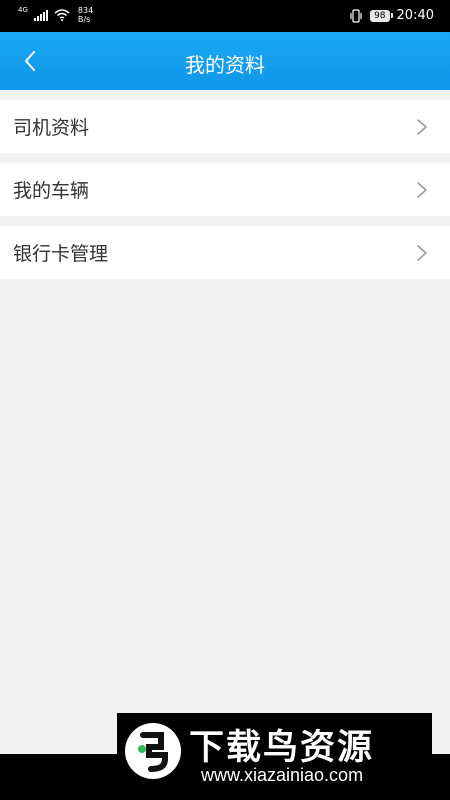 Image resolution: width=450 pixels, height=800 pixels. What do you see at coordinates (225, 126) in the screenshot?
I see `menu-item-driver-info: 司机资料` at bounding box center [225, 126].